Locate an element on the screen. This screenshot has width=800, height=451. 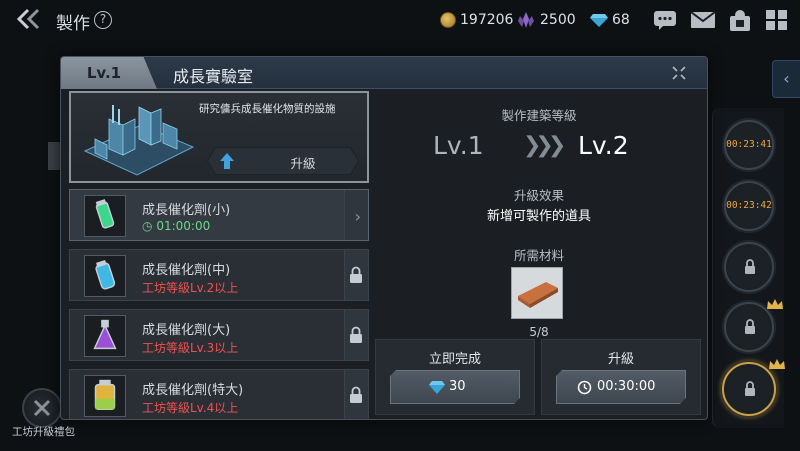
upgrade-title: 升級 is located at coordinates (620, 359).